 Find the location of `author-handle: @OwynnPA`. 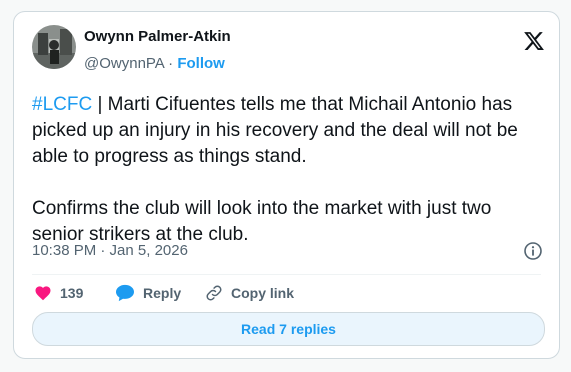

author-handle: @OwynnPA is located at coordinates (124, 63).